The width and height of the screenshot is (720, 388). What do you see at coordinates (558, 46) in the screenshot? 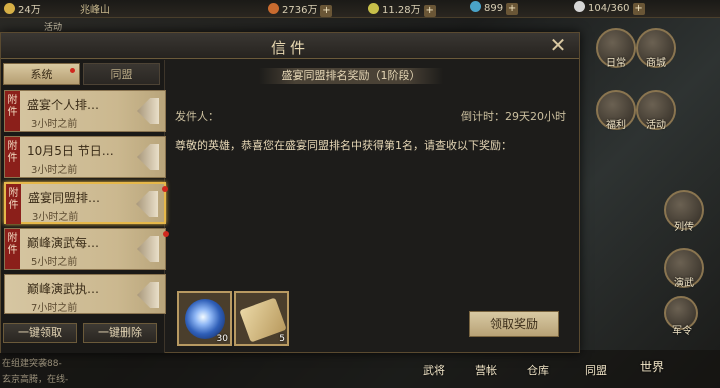
I see `close-icon: ✕` at bounding box center [558, 46].